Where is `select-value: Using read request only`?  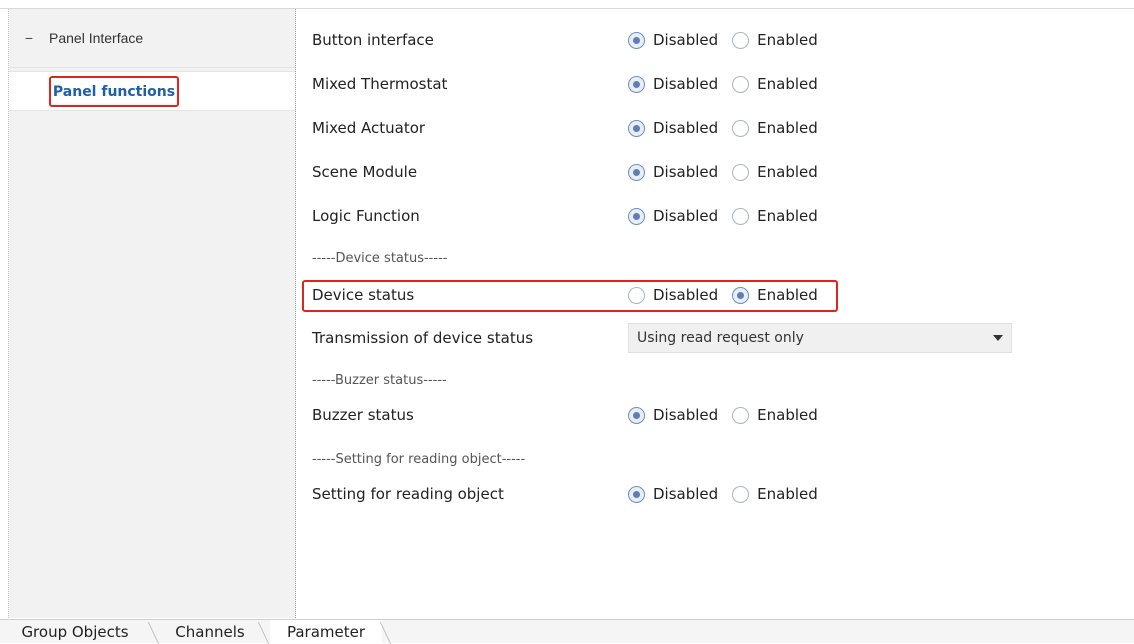
select-value: Using read request only is located at coordinates (720, 338).